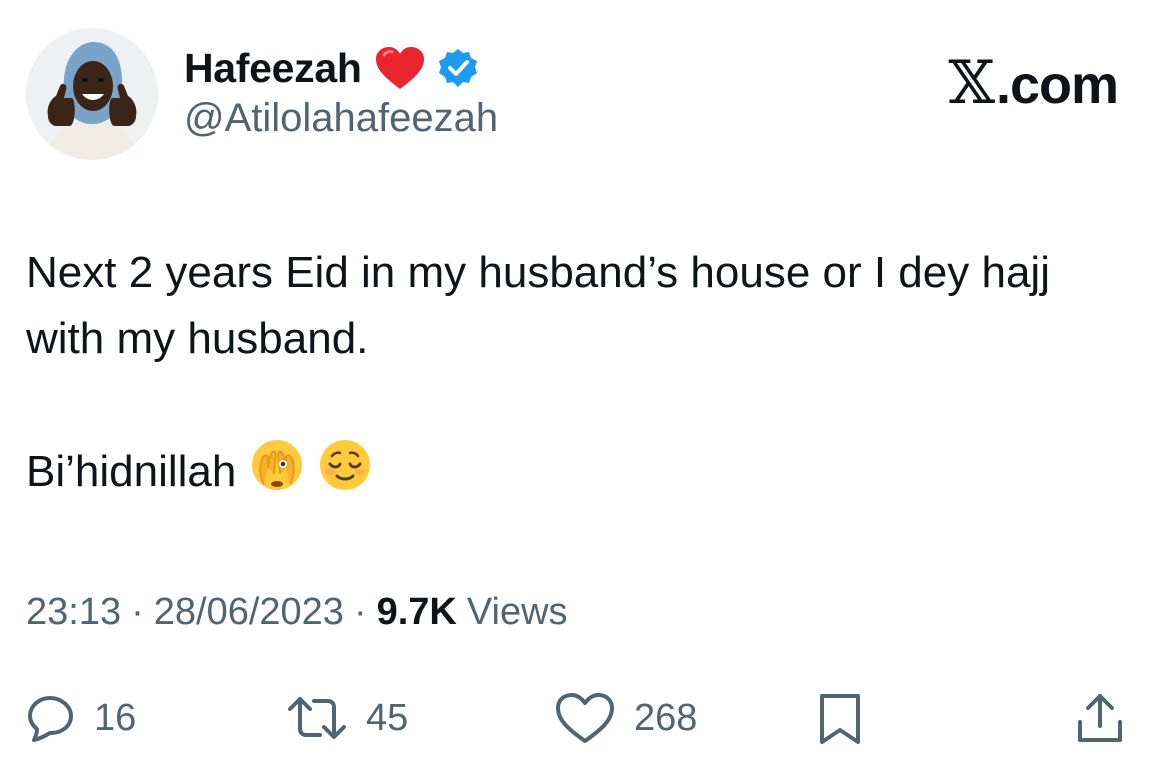  I want to click on bookmark-icon, so click(840, 718).